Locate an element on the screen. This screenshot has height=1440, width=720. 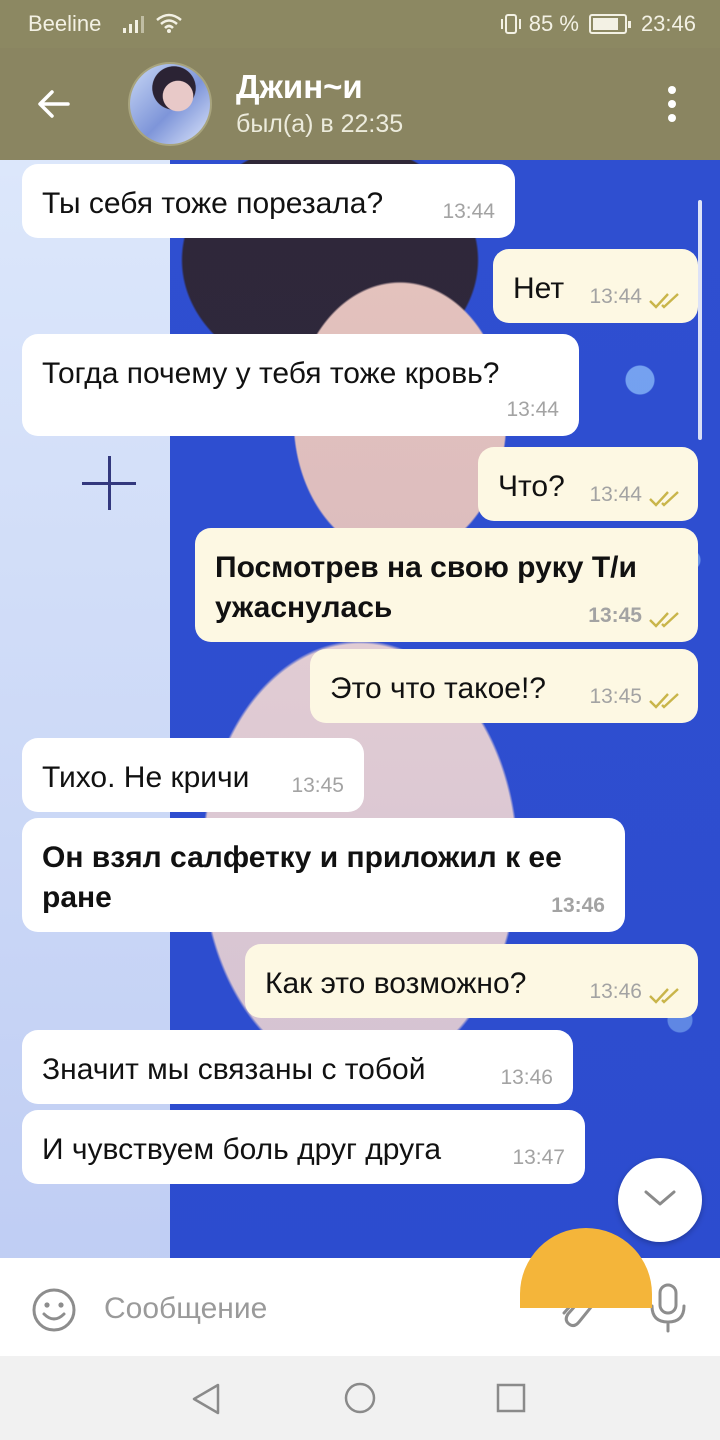
system-nav-bar is located at coordinates (360, 1398).